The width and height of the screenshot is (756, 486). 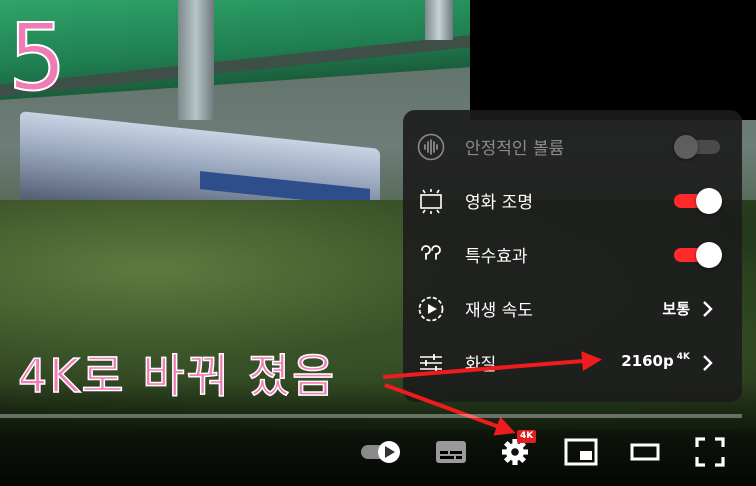 What do you see at coordinates (515, 149) in the screenshot?
I see `menu-item-label: 안정적인 볼륨` at bounding box center [515, 149].